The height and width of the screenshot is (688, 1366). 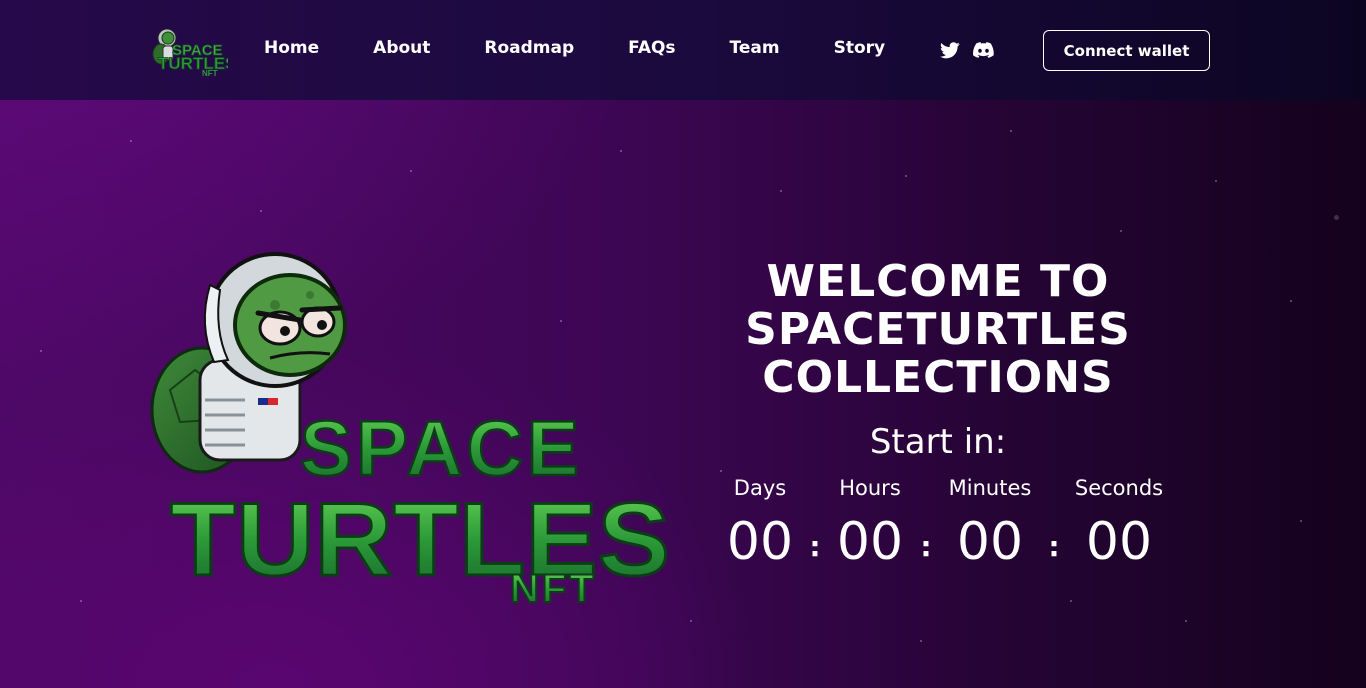 I want to click on svg-text: SPACE, so click(x=441, y=448).